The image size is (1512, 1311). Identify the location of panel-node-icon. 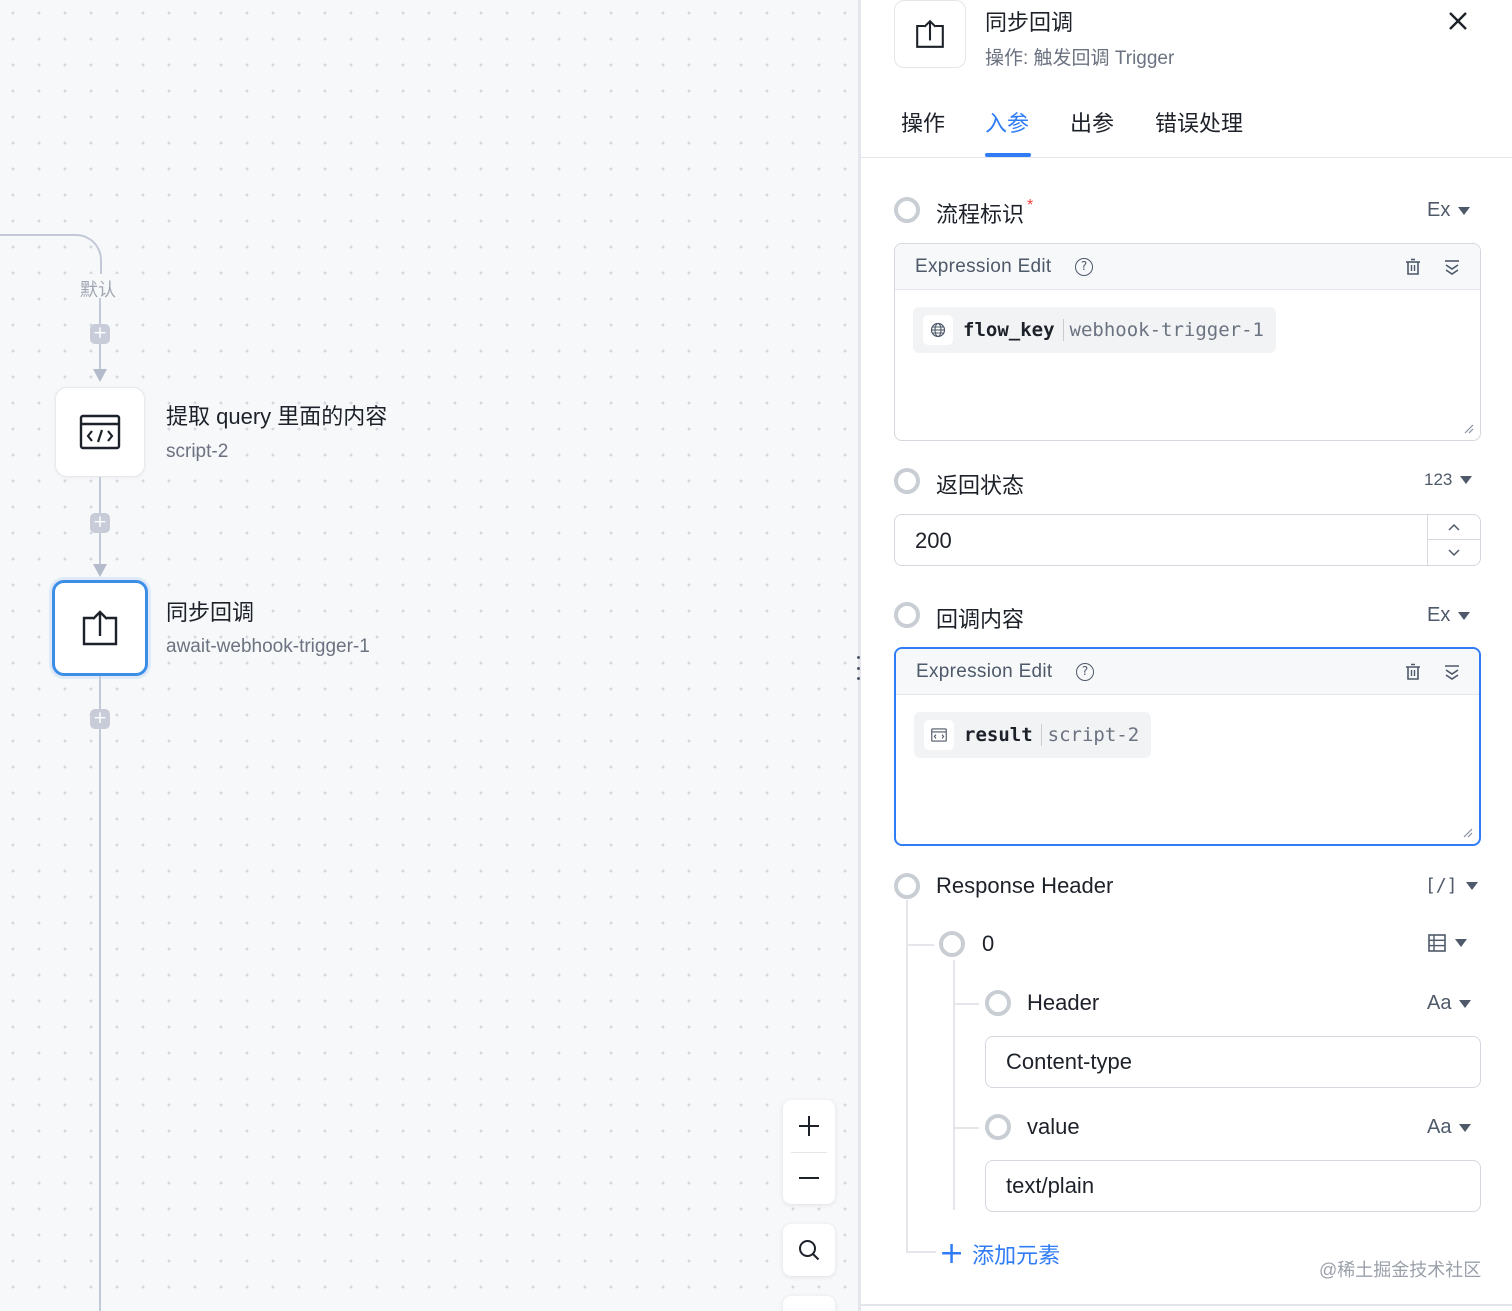
(930, 34).